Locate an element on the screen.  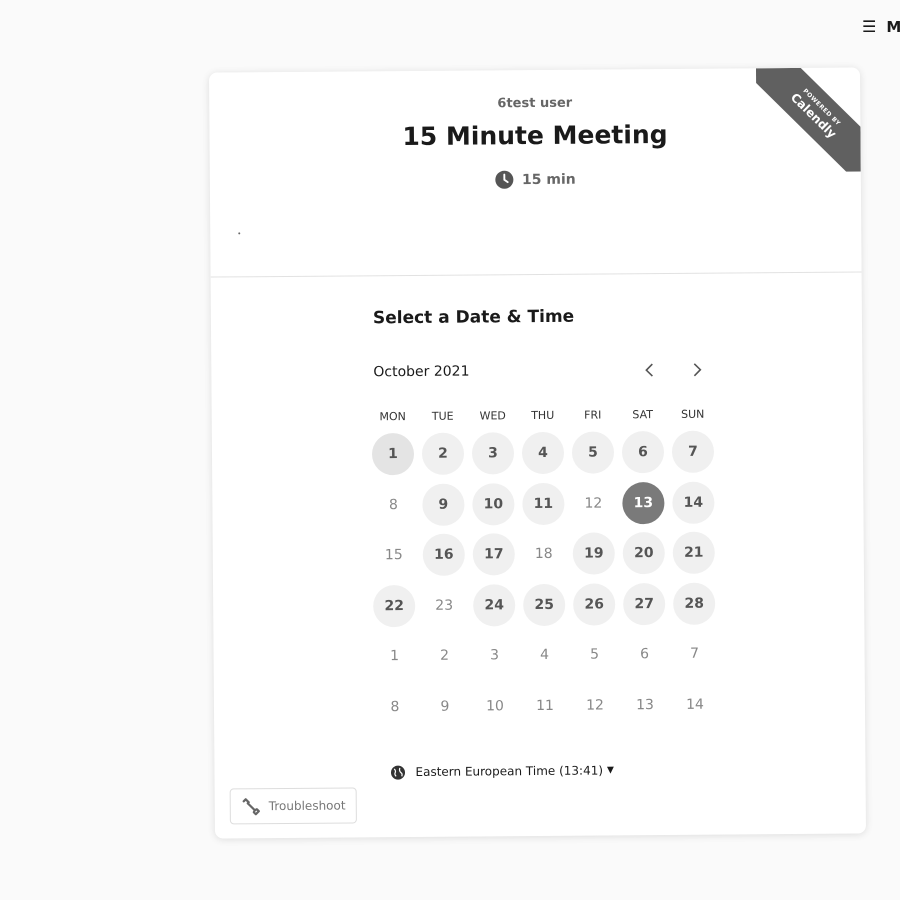
day-cell: 18 is located at coordinates (543, 554).